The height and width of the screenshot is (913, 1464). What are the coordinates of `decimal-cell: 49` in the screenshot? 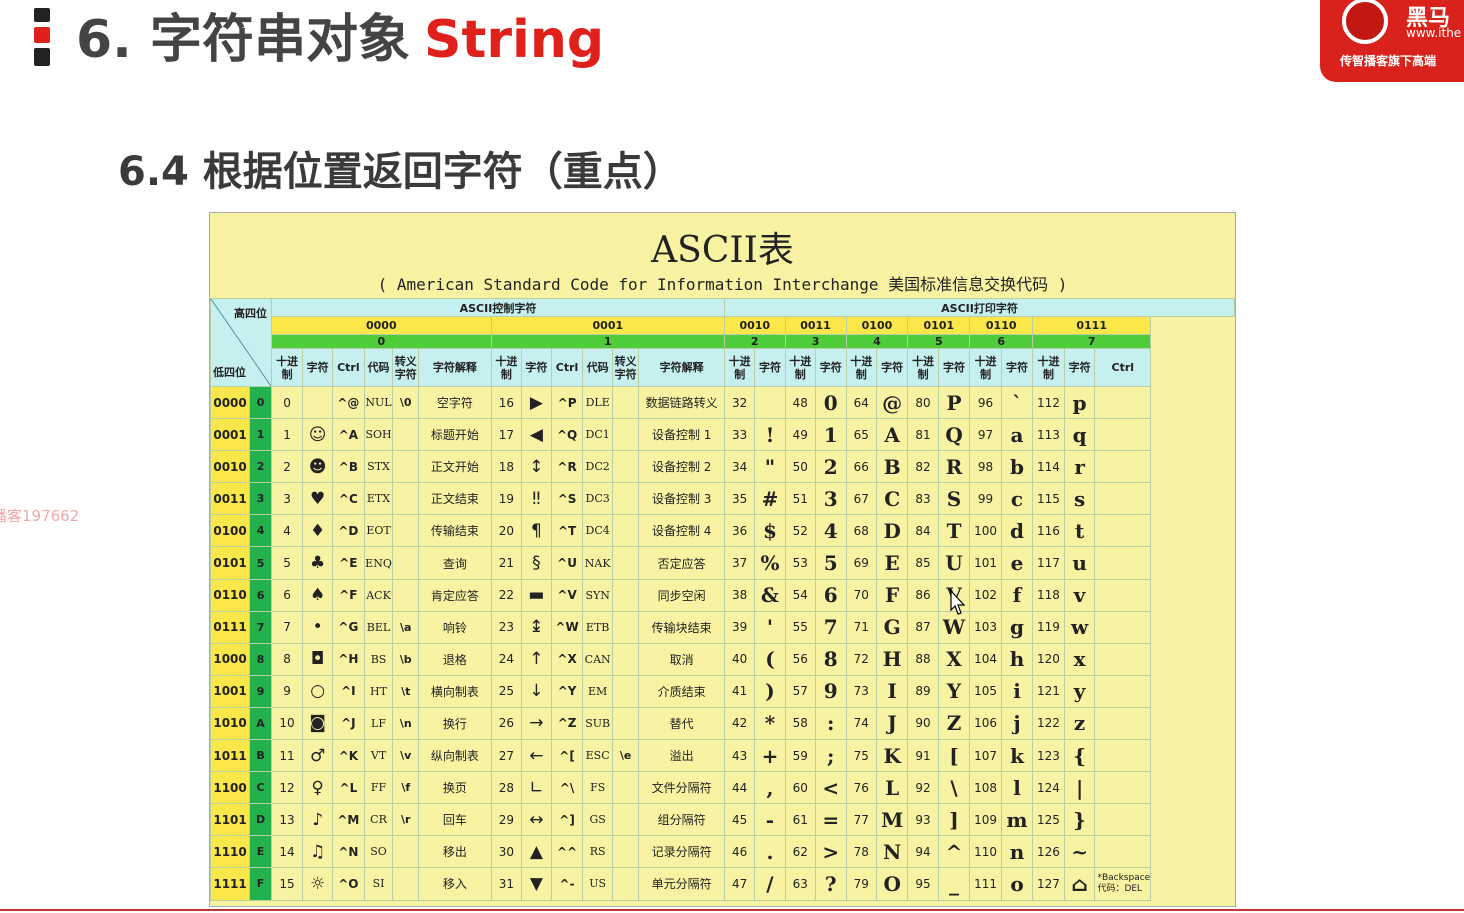 It's located at (800, 435).